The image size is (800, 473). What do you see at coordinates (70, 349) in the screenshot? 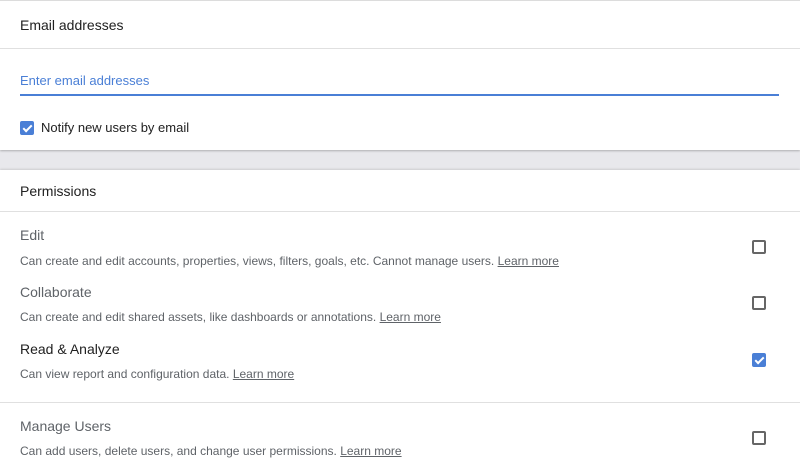
I see `permission-read-analyze-title: Read & Analyze` at bounding box center [70, 349].